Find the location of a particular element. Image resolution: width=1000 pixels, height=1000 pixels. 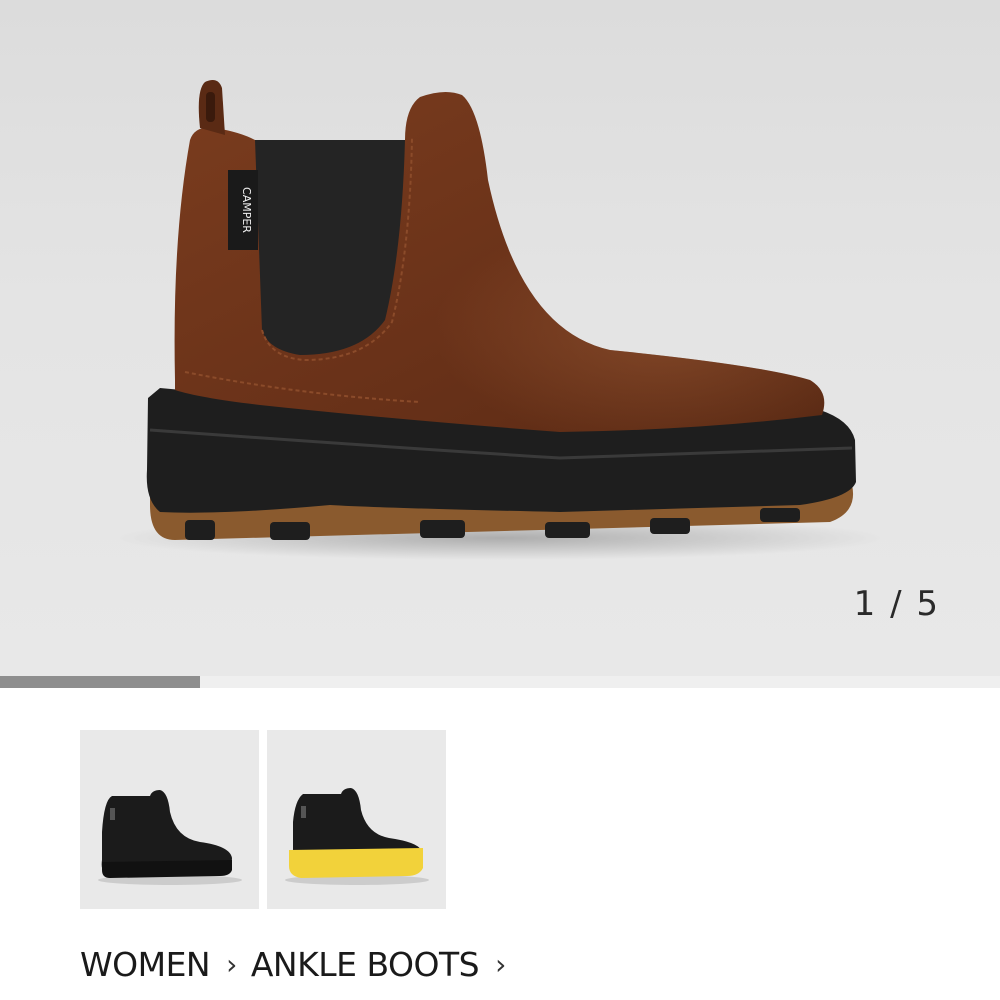

gallery-progress-fill is located at coordinates (100, 682).